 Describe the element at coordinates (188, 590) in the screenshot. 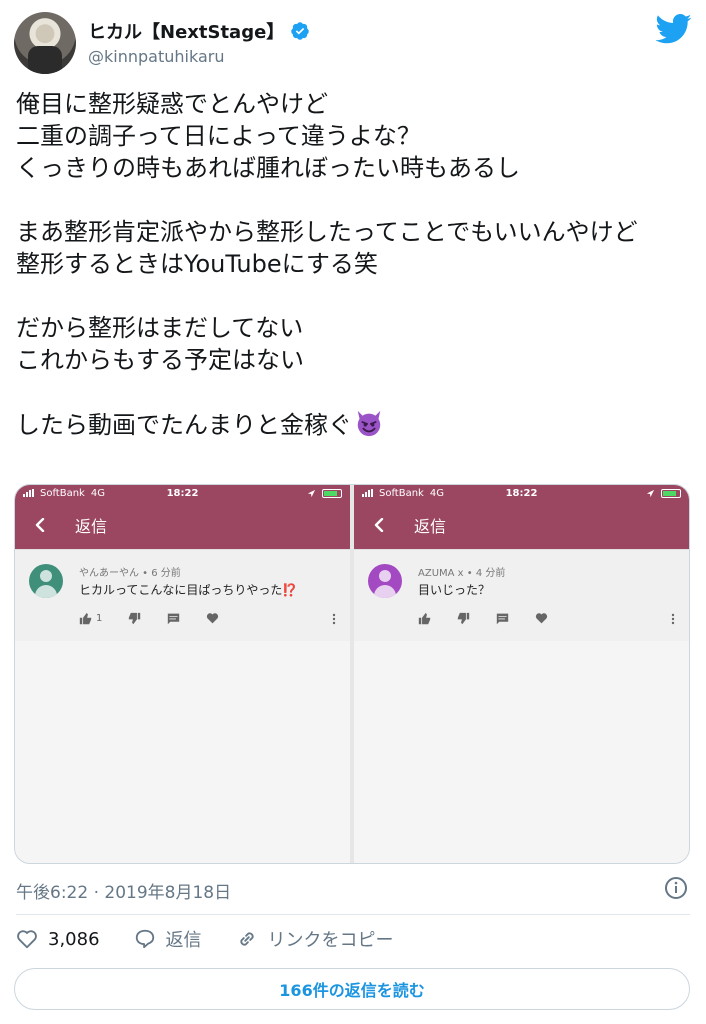

I see `comment-text: ヒカルってこんなに目ぱっちりやった⁉️` at that location.